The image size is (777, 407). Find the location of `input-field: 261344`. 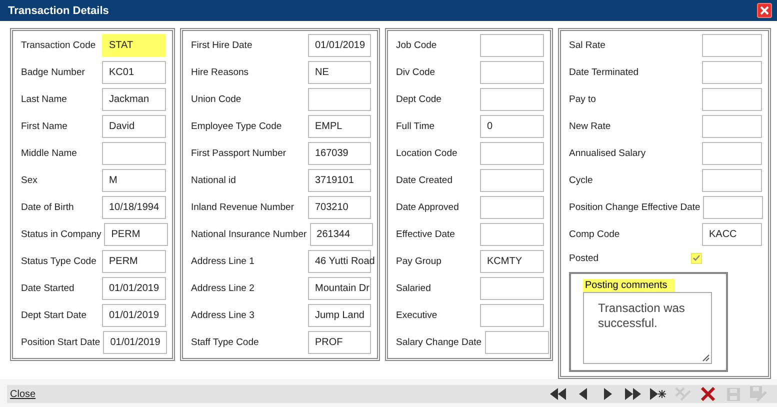

input-field: 261344 is located at coordinates (341, 234).